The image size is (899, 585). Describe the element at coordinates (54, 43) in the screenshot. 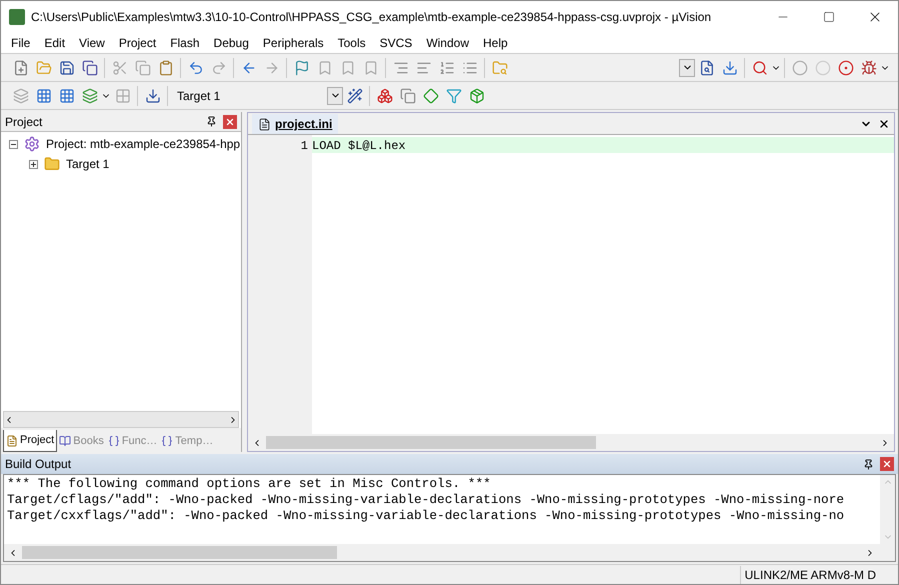

I see `menu-item: Edit` at that location.